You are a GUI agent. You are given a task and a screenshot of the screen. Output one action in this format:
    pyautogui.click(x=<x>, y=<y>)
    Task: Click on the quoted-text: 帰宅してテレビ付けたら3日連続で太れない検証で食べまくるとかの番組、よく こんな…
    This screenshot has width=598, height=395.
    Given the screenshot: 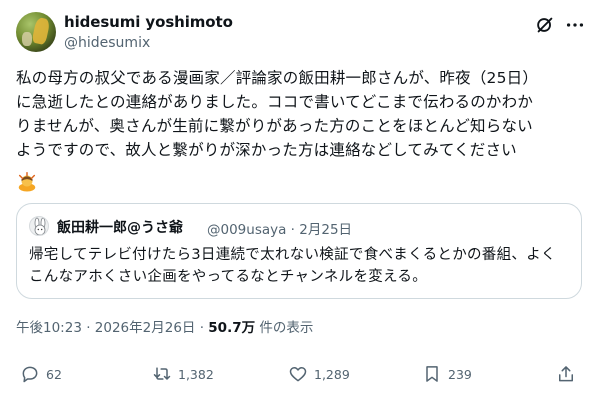 What is the action you would take?
    pyautogui.click(x=292, y=266)
    